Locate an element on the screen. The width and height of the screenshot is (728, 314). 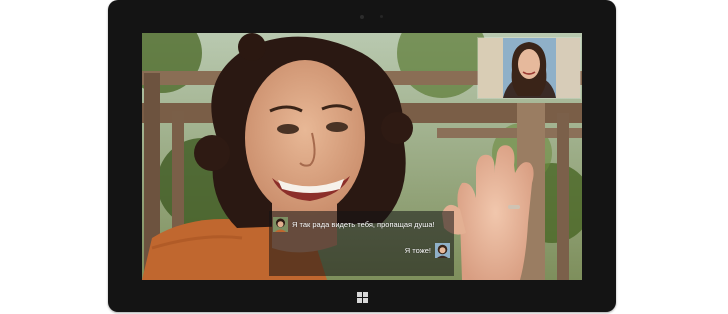
self-view-video is located at coordinates (529, 68).